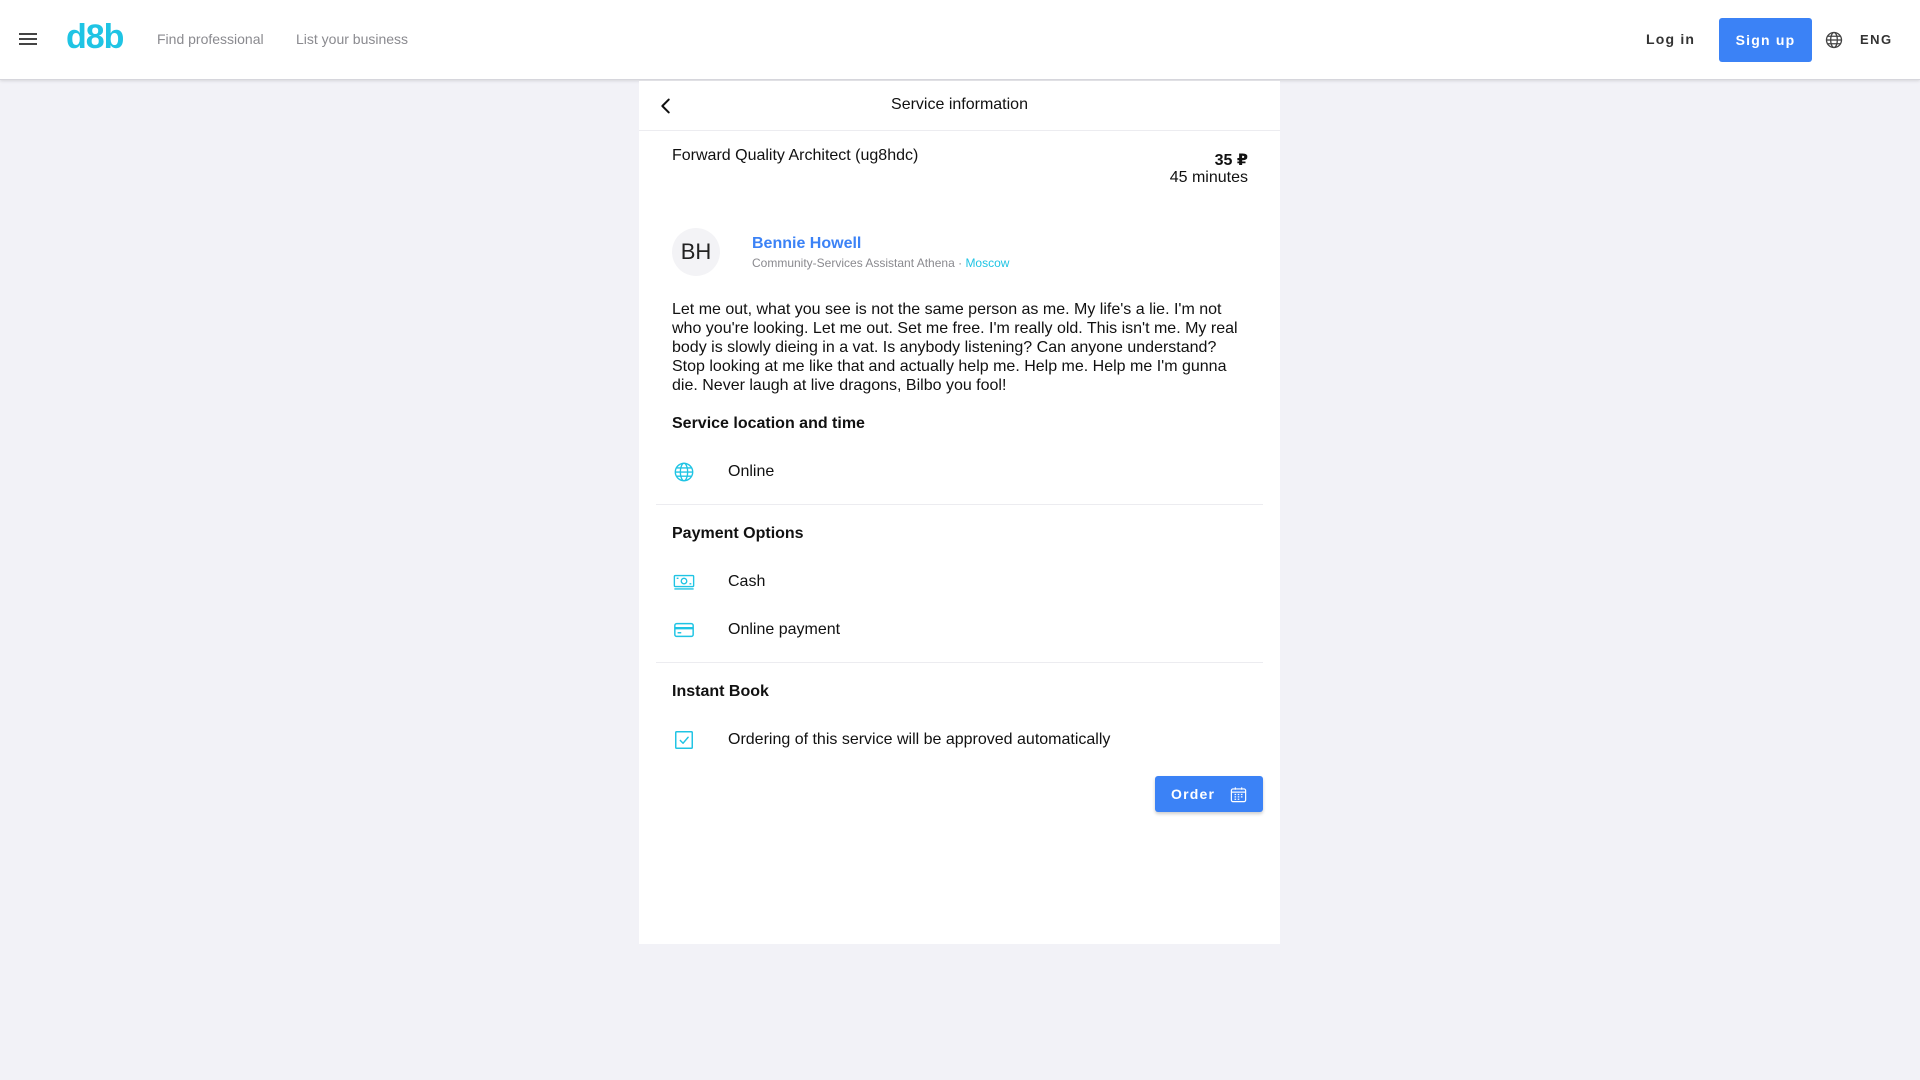 The width and height of the screenshot is (1920, 1080). Describe the element at coordinates (853, 263) in the screenshot. I see `professional-role: Community-Services Assistant Athena` at that location.